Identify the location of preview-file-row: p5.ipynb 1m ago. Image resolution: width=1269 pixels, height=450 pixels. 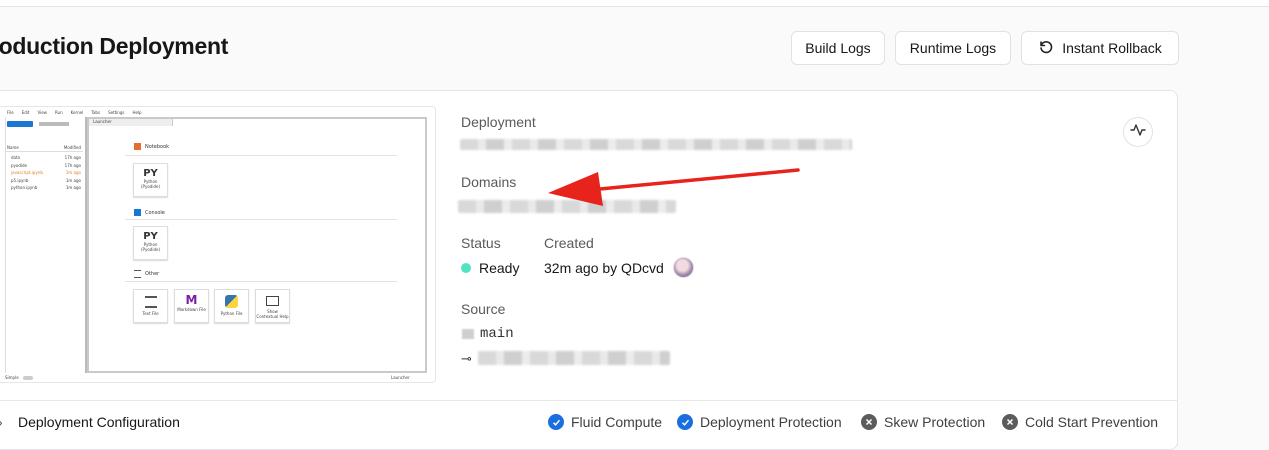
(46, 180).